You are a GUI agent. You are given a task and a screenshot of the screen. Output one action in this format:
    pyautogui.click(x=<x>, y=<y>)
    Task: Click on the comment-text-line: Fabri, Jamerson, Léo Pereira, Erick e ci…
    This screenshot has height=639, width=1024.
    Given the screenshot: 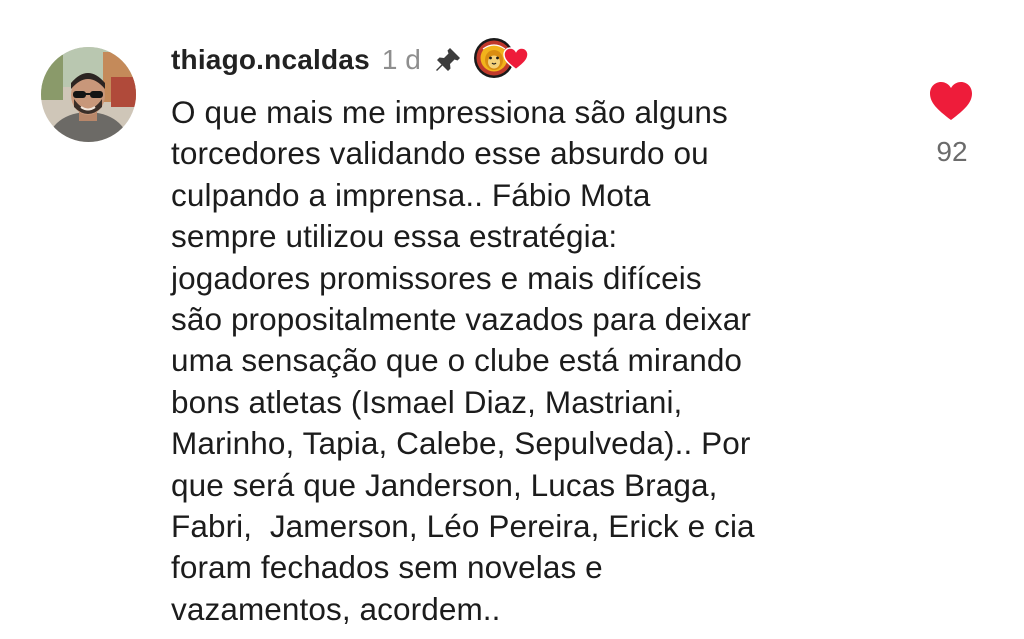 What is the action you would take?
    pyautogui.click(x=463, y=526)
    